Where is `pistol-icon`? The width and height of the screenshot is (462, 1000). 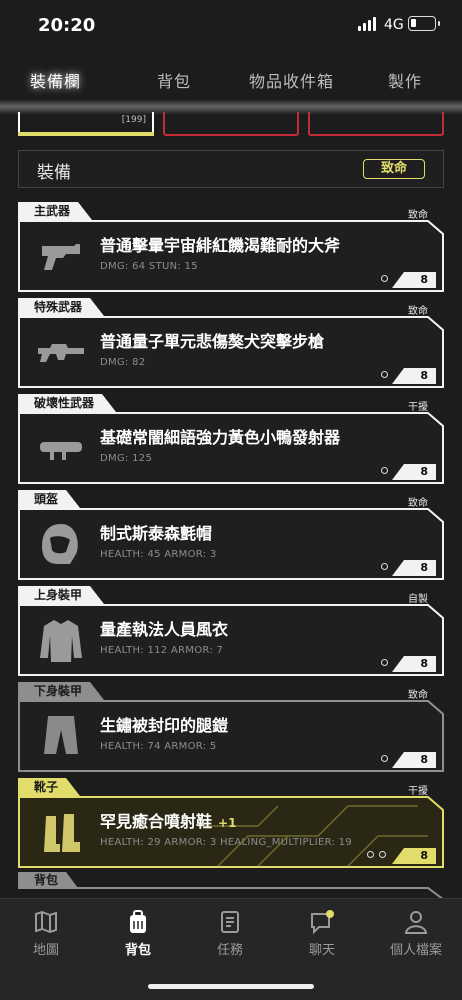
pistol-icon is located at coordinates (61, 256).